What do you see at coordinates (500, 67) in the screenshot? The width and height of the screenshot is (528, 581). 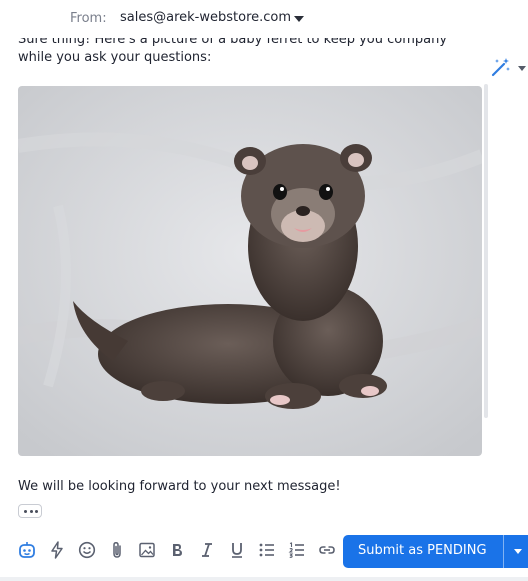 I see `magic-wand-icon` at bounding box center [500, 67].